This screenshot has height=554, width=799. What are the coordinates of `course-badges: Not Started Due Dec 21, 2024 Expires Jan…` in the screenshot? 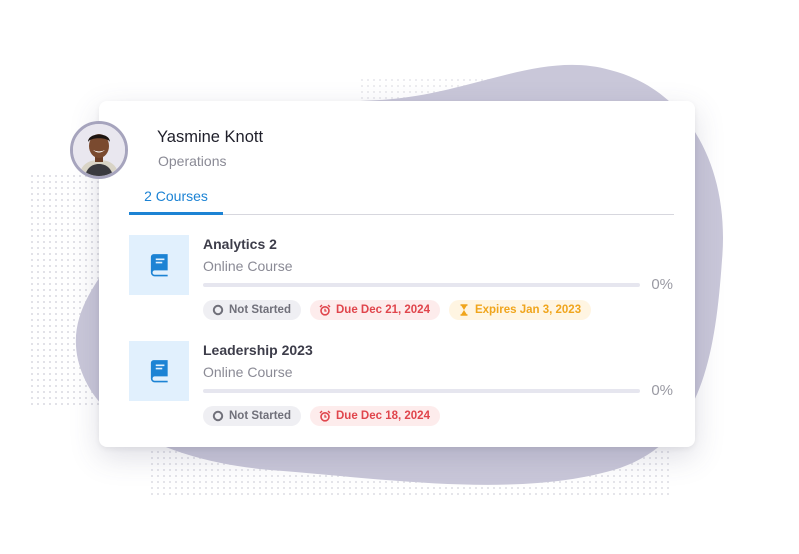 It's located at (397, 310).